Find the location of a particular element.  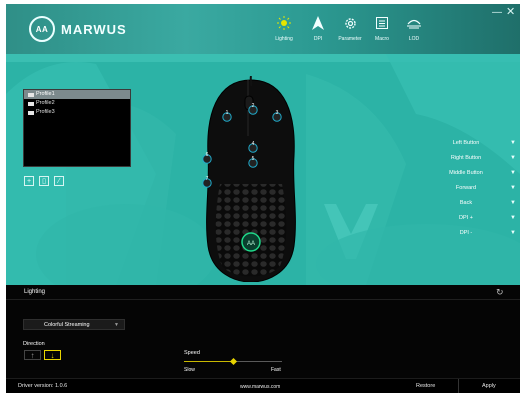

assign-label: Left Button is located at coordinates (466, 143).